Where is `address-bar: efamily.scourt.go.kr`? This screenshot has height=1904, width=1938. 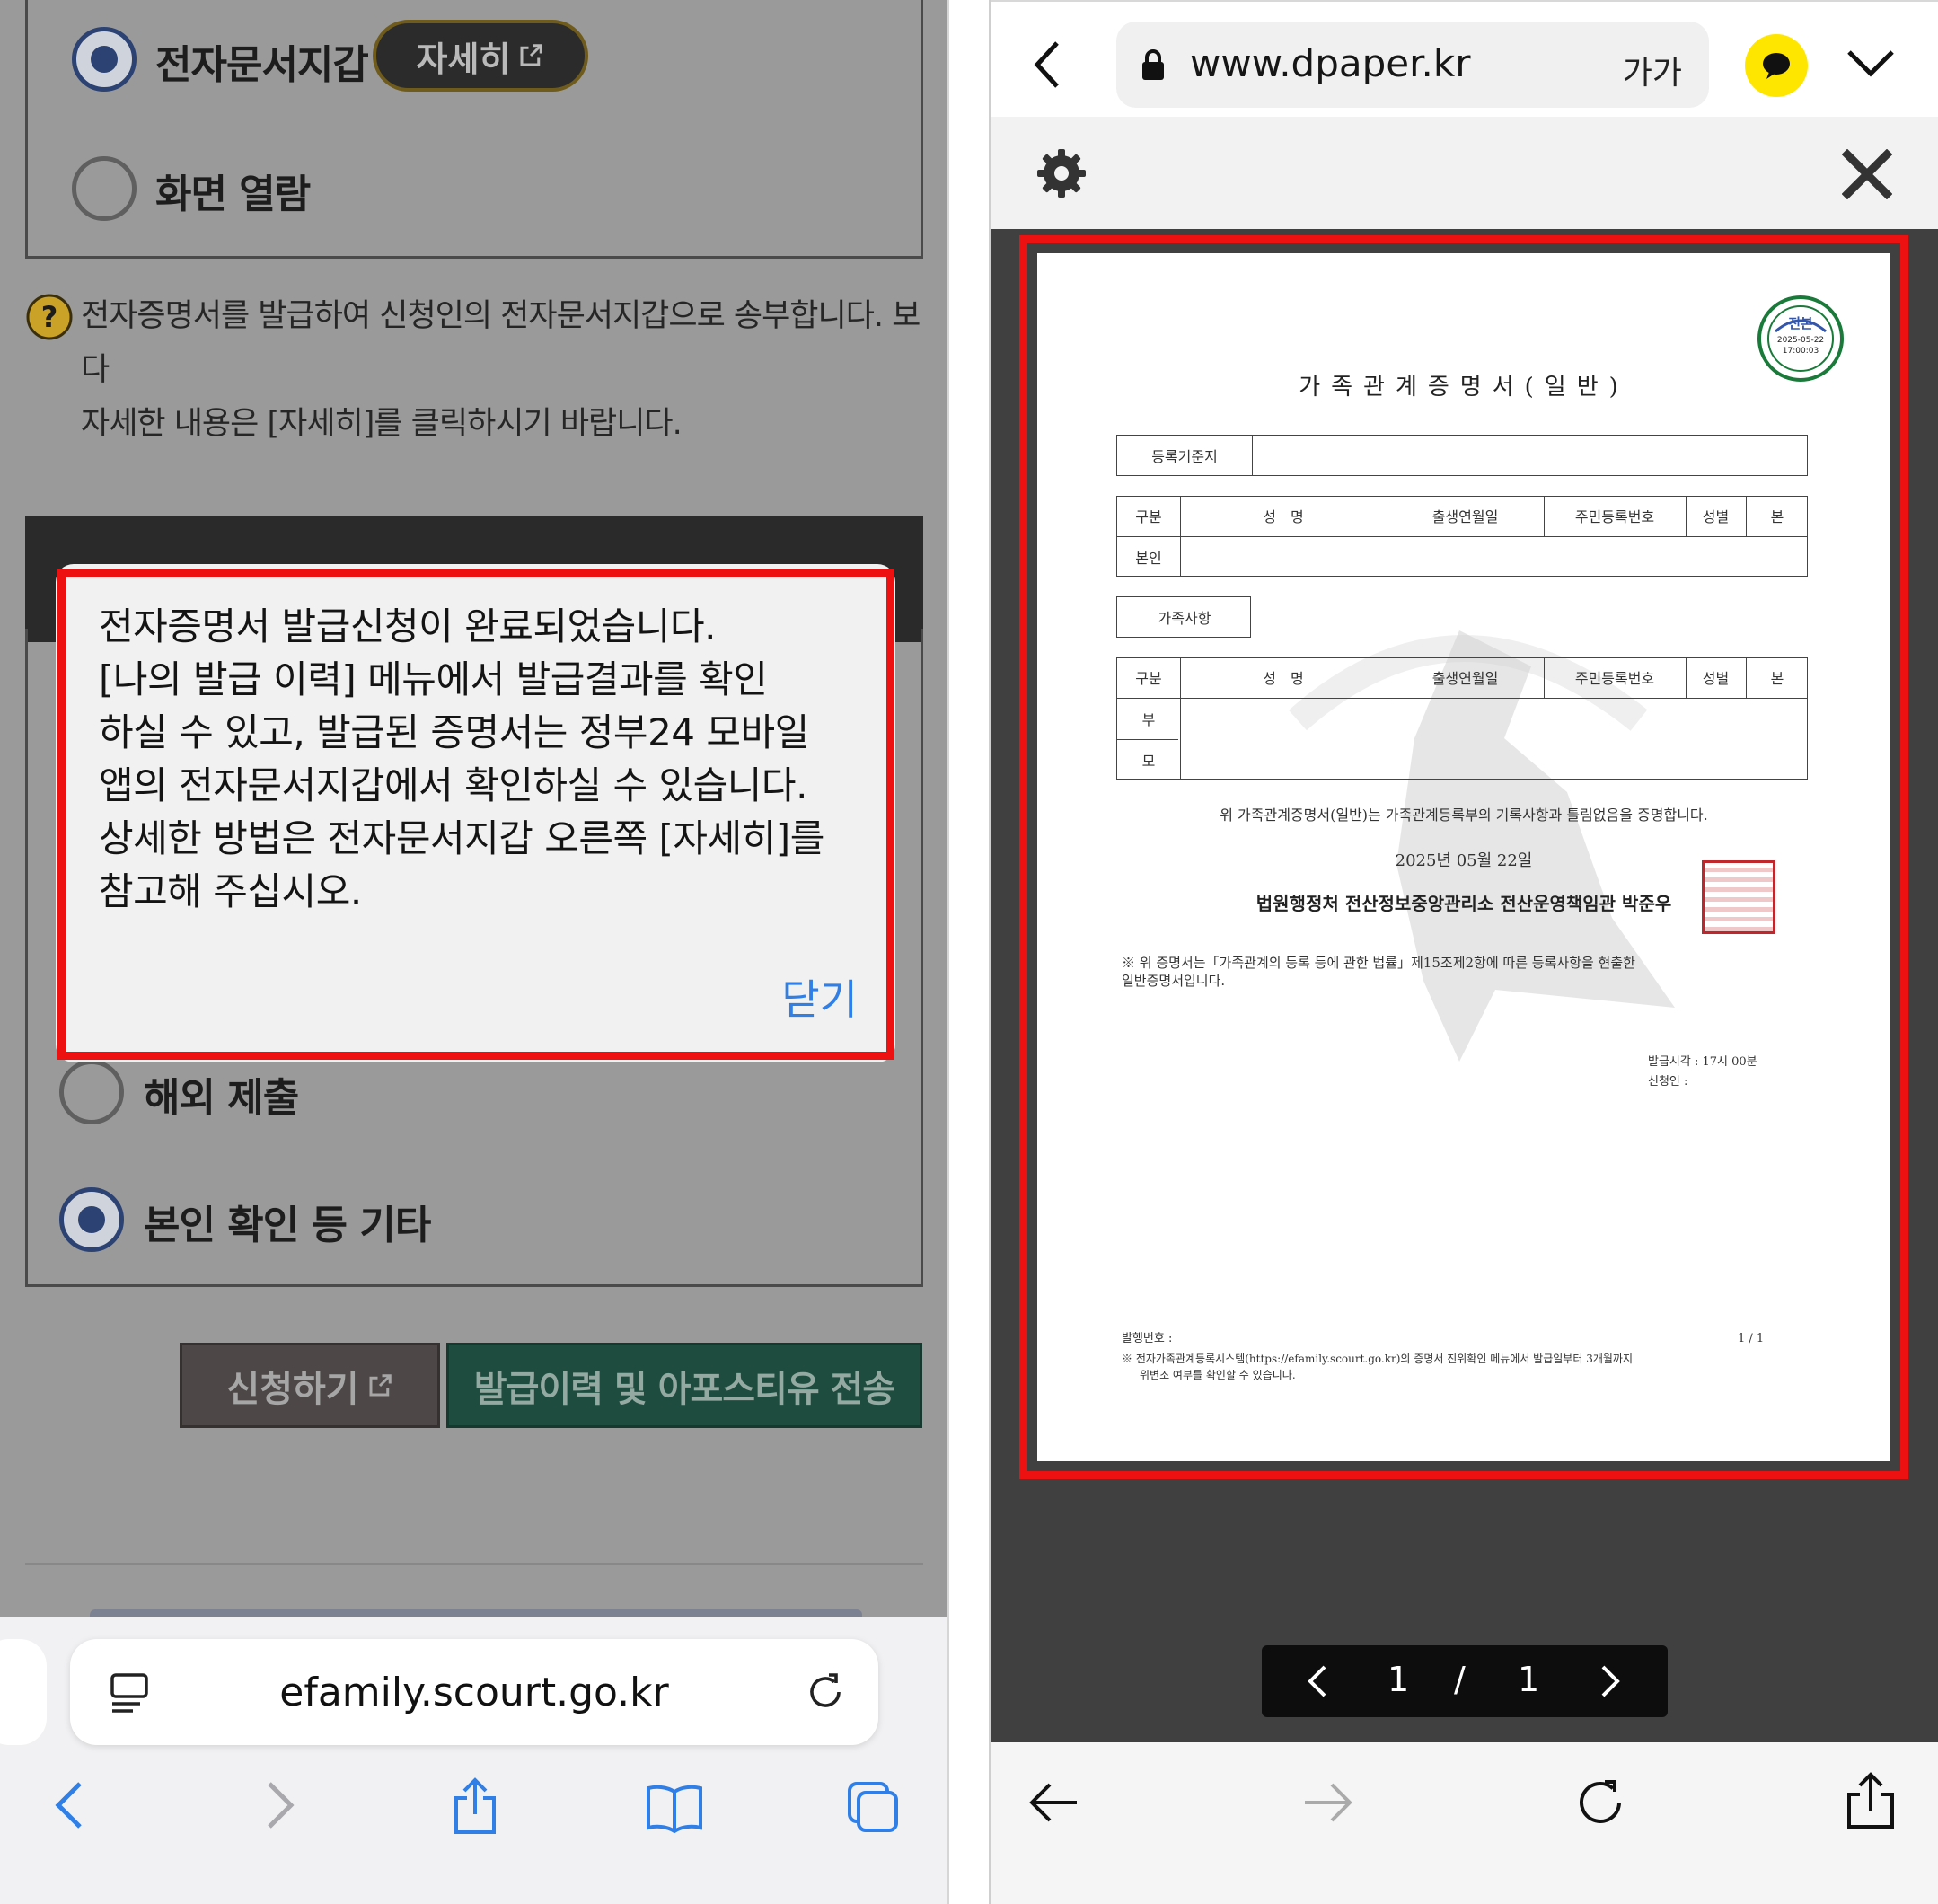
address-bar: efamily.scourt.go.kr is located at coordinates (474, 1692).